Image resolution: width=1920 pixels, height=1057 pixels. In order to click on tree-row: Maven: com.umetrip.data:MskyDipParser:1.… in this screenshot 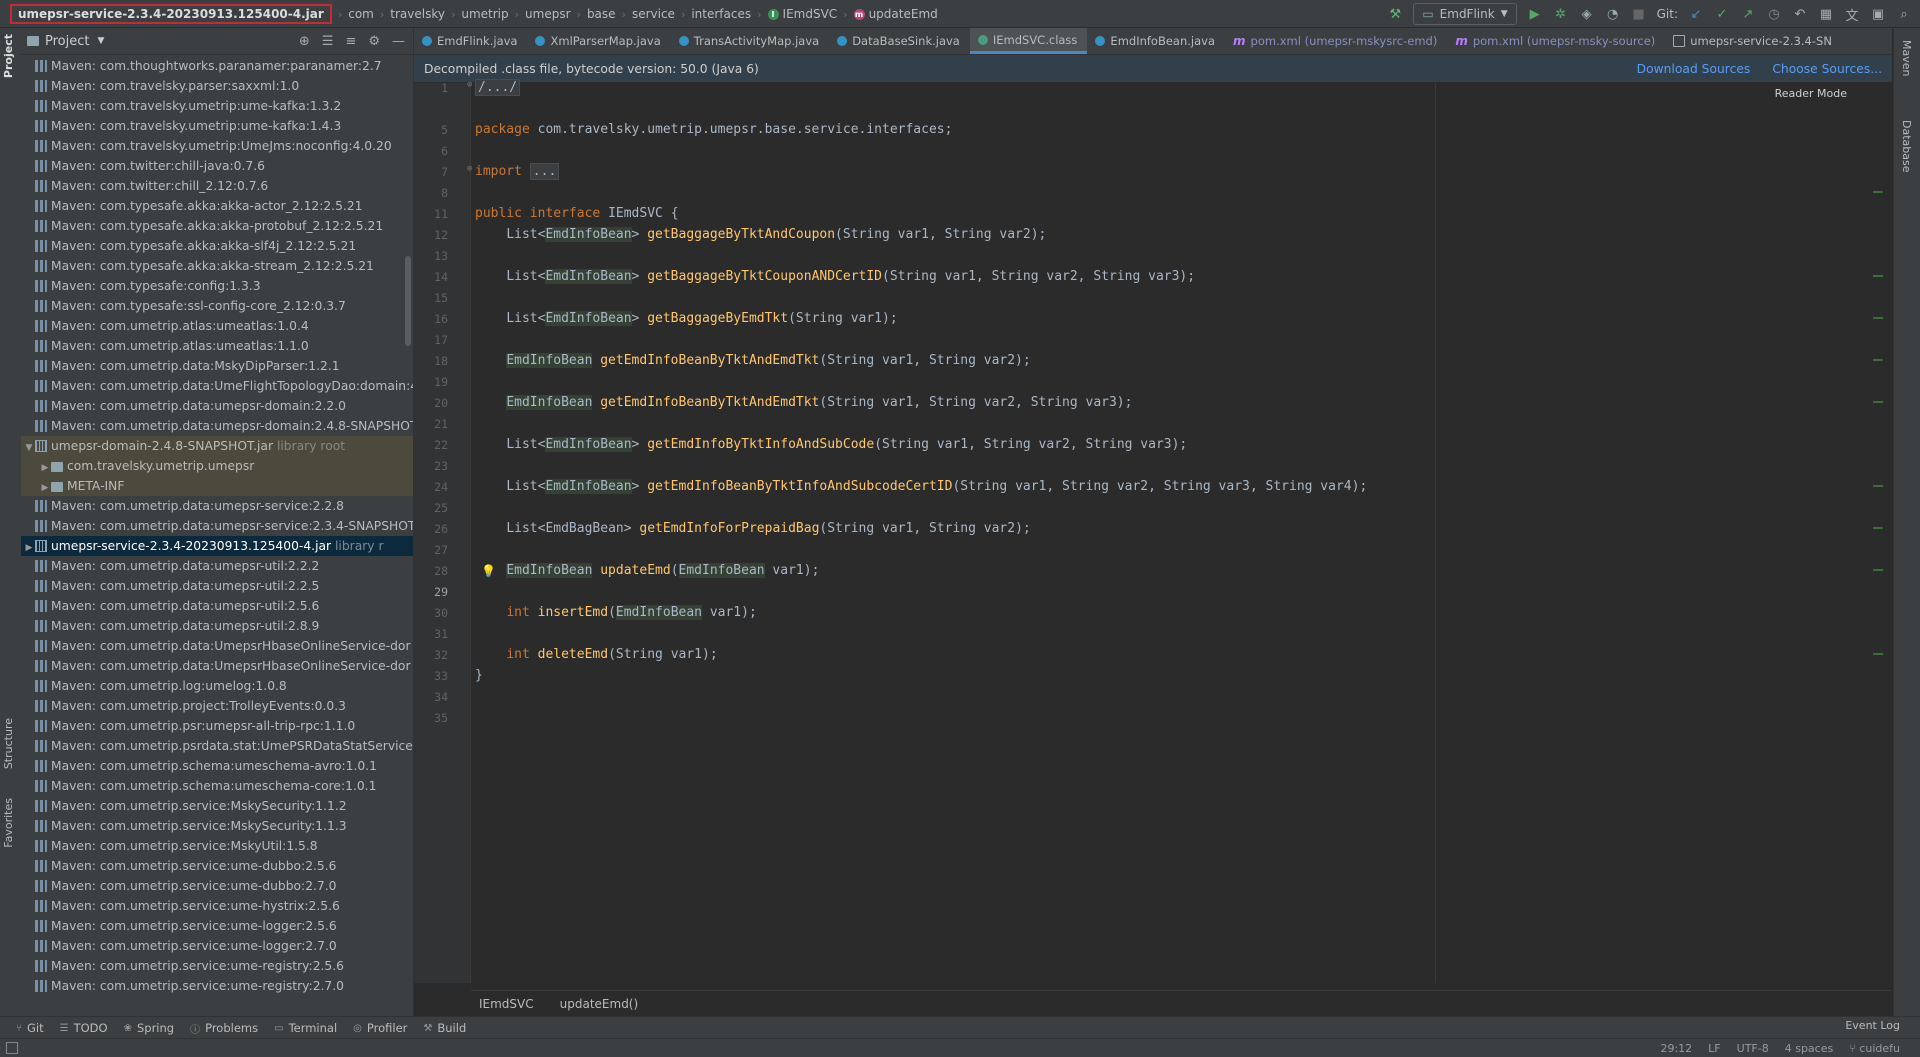, I will do `click(217, 366)`.